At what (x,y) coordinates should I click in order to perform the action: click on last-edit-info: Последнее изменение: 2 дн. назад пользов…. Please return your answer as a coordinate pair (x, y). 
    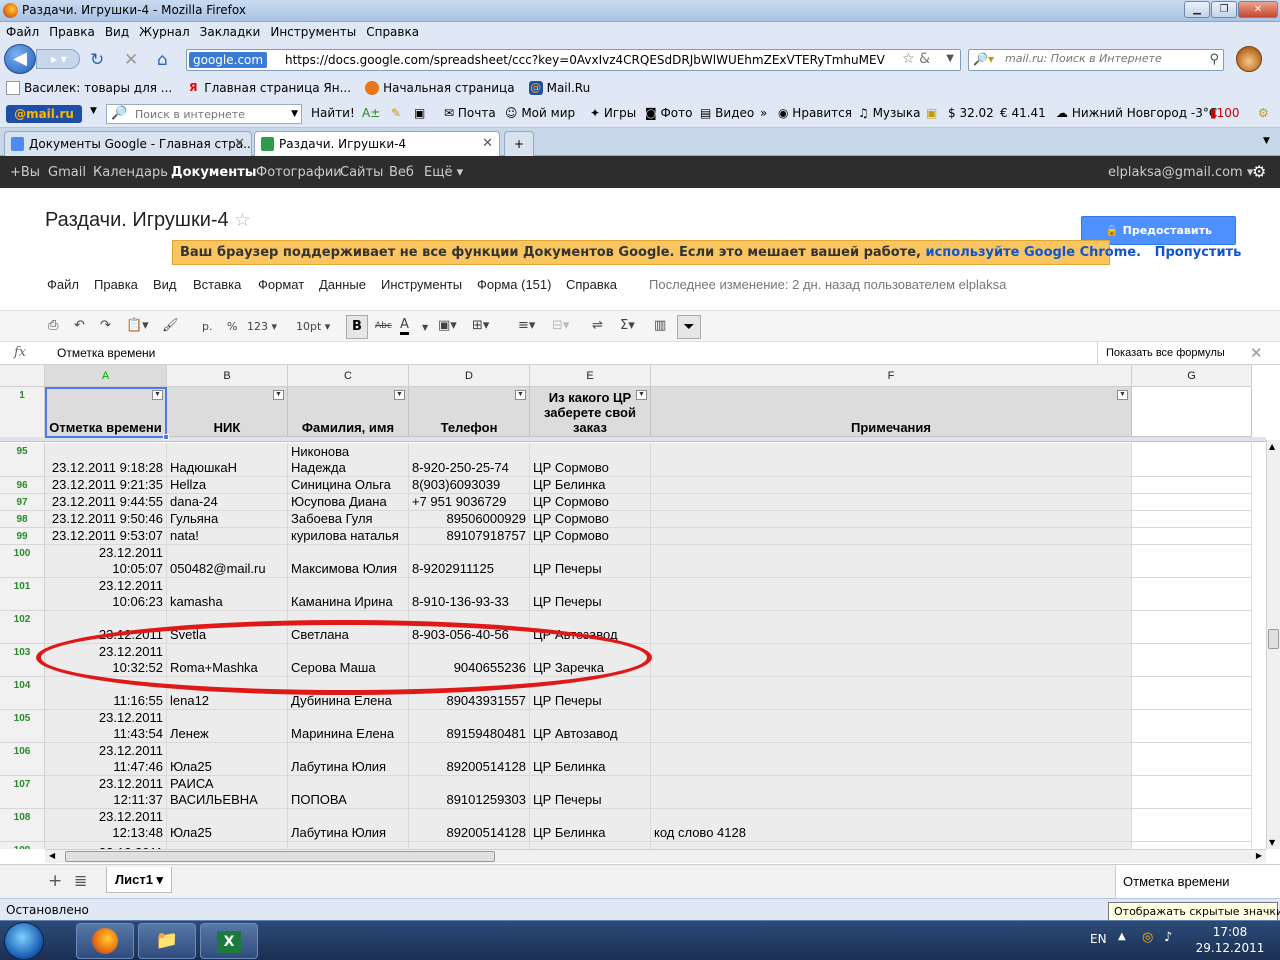
    Looking at the image, I should click on (827, 284).